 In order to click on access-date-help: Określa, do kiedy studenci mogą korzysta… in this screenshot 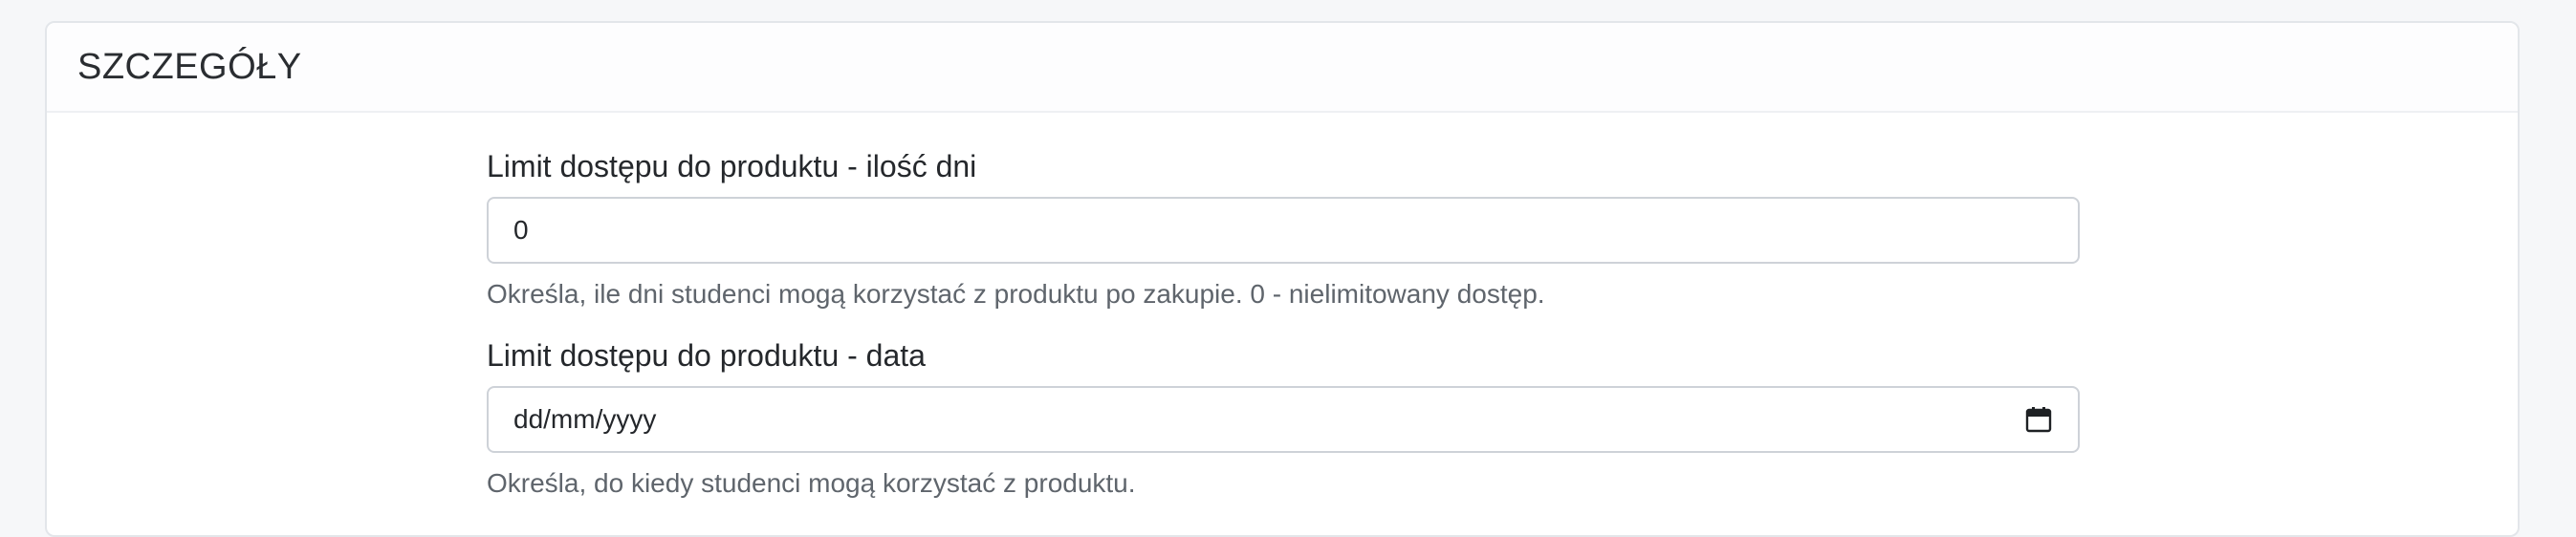, I will do `click(811, 483)`.